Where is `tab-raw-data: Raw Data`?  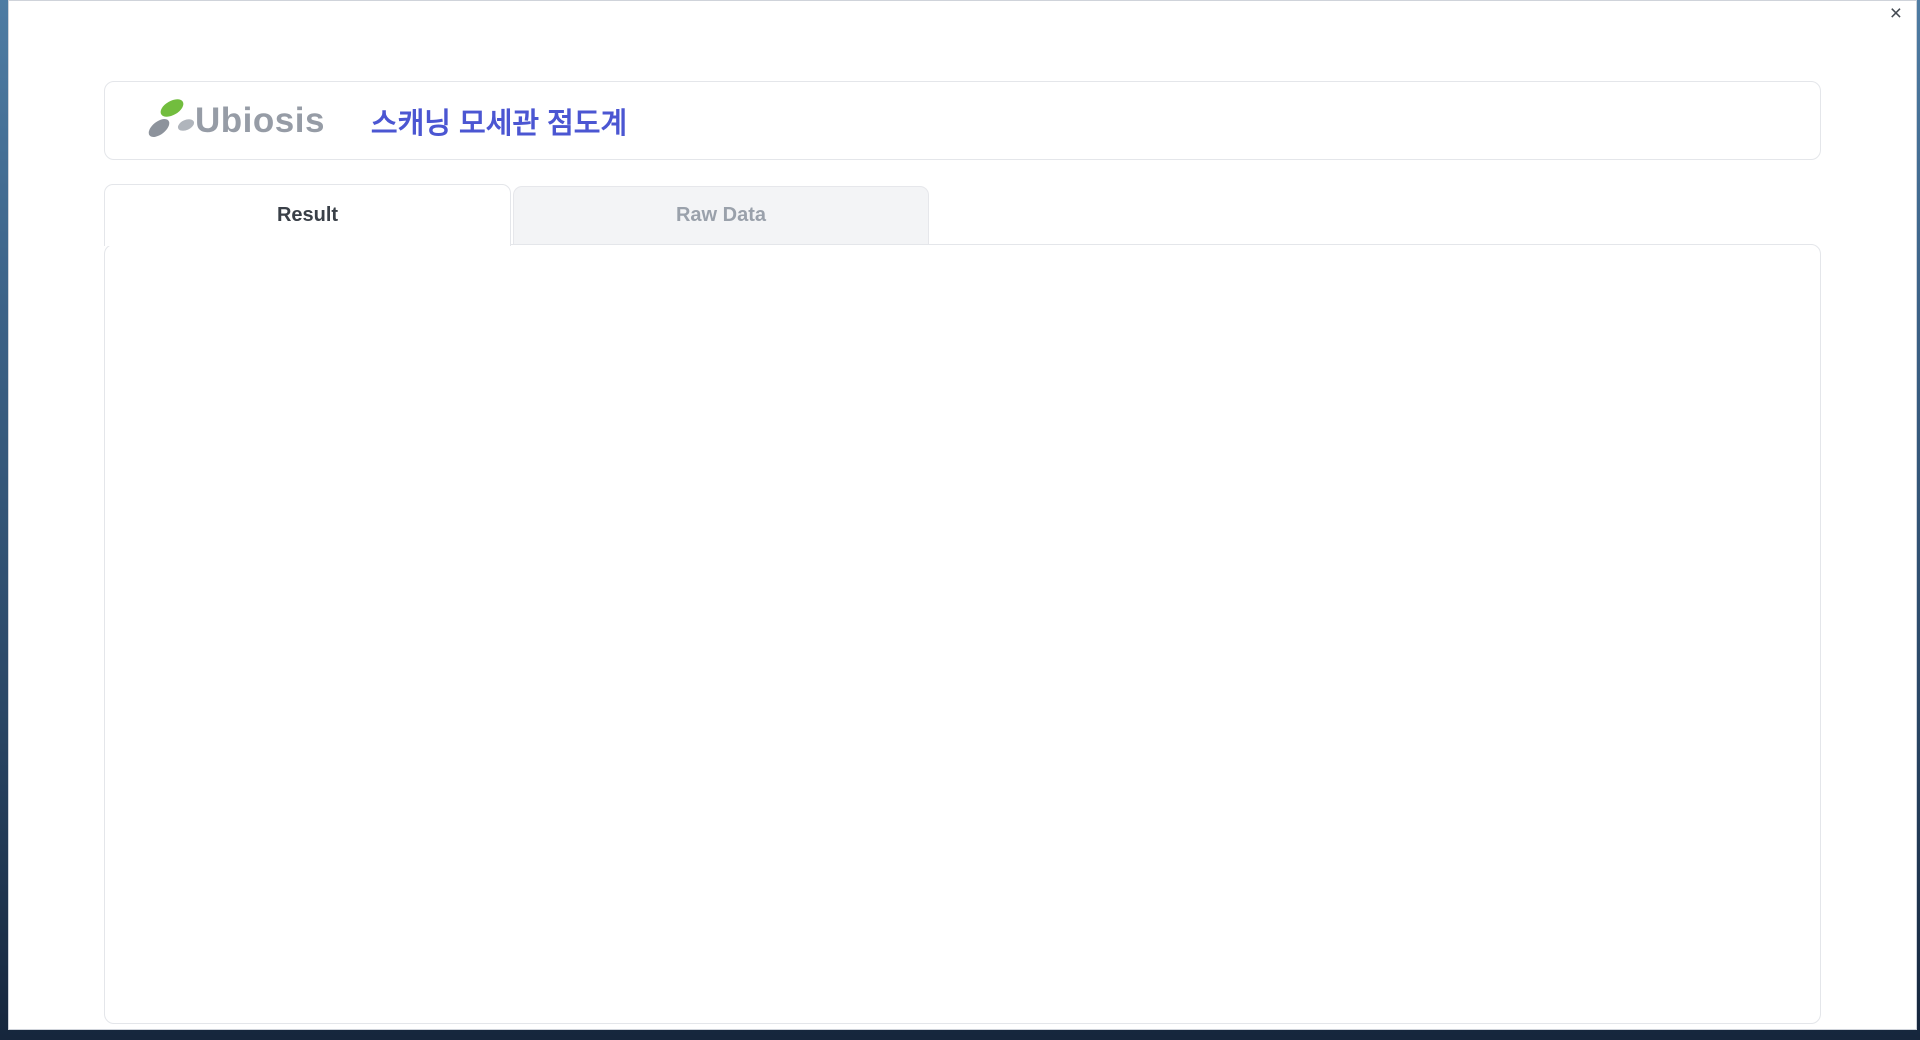
tab-raw-data: Raw Data is located at coordinates (721, 215).